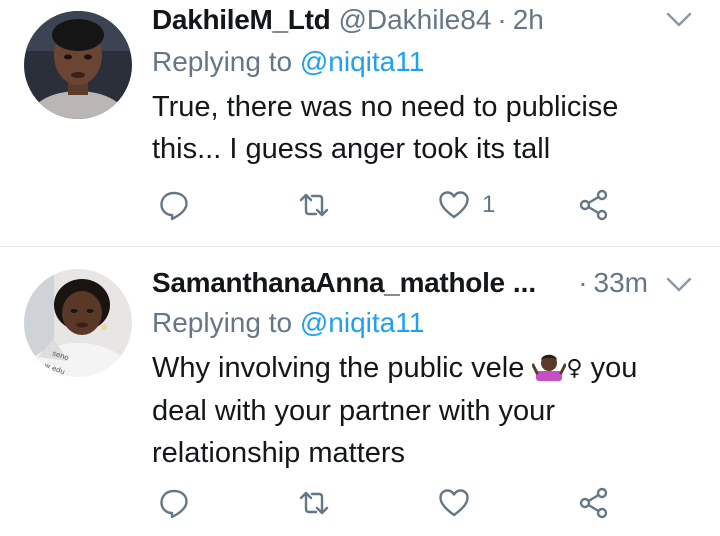  I want to click on woman-shrugging-emoji, so click(549, 367).